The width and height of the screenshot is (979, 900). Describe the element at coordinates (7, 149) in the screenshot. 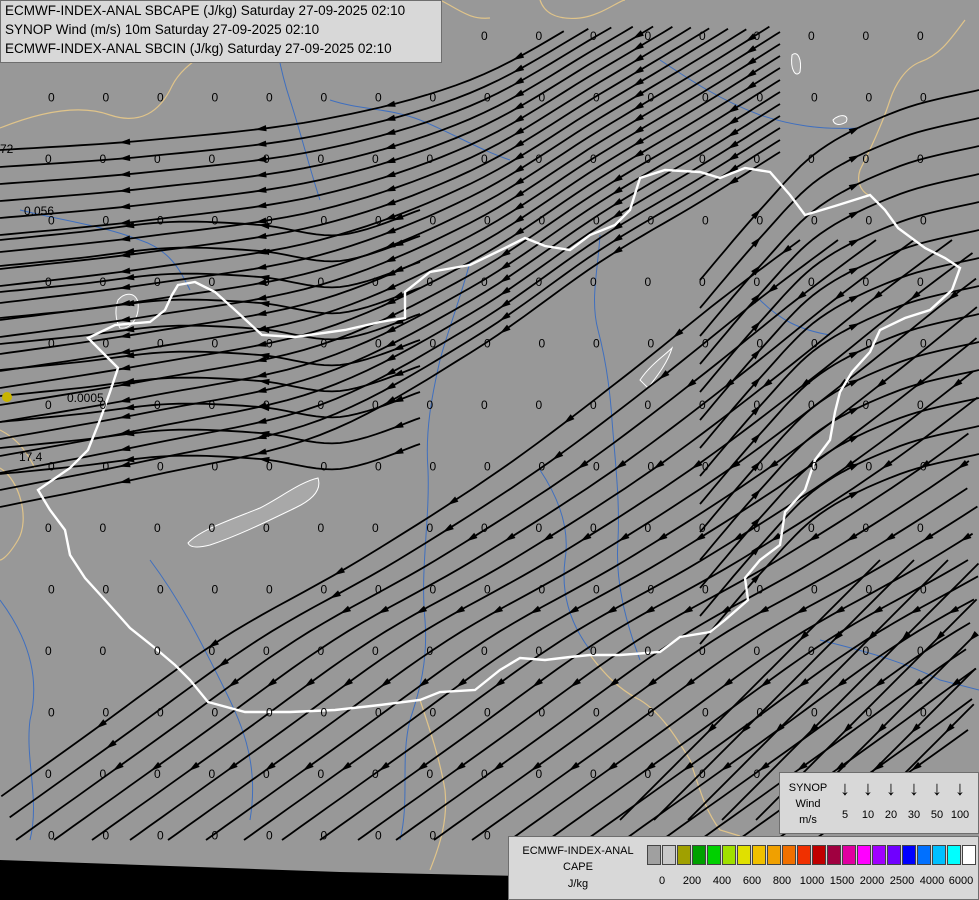

I see `cape-value-label-special: 72` at that location.